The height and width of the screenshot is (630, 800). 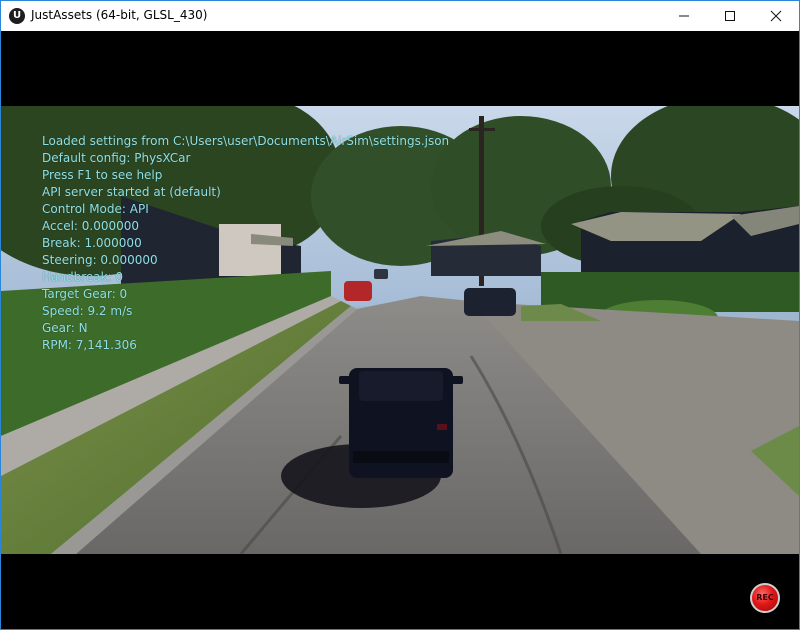 What do you see at coordinates (131, 192) in the screenshot?
I see `hud-line-api-server: API server started at (default)` at bounding box center [131, 192].